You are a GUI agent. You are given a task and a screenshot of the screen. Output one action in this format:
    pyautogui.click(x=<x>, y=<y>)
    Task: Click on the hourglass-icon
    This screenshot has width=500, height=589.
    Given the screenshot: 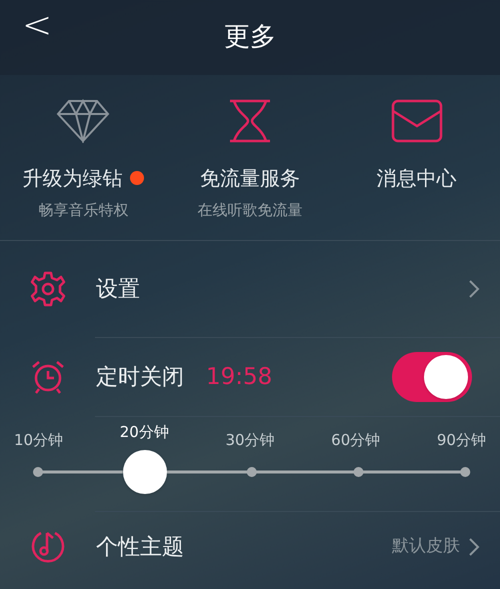 What is the action you would take?
    pyautogui.click(x=250, y=121)
    